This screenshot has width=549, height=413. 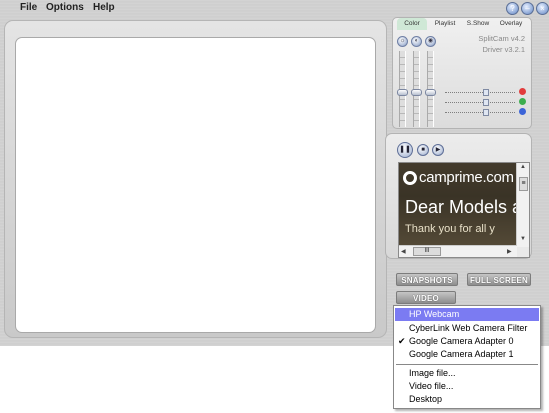 What do you see at coordinates (274, 8) in the screenshot?
I see `menu-bar: File Options Help ? – ×` at bounding box center [274, 8].